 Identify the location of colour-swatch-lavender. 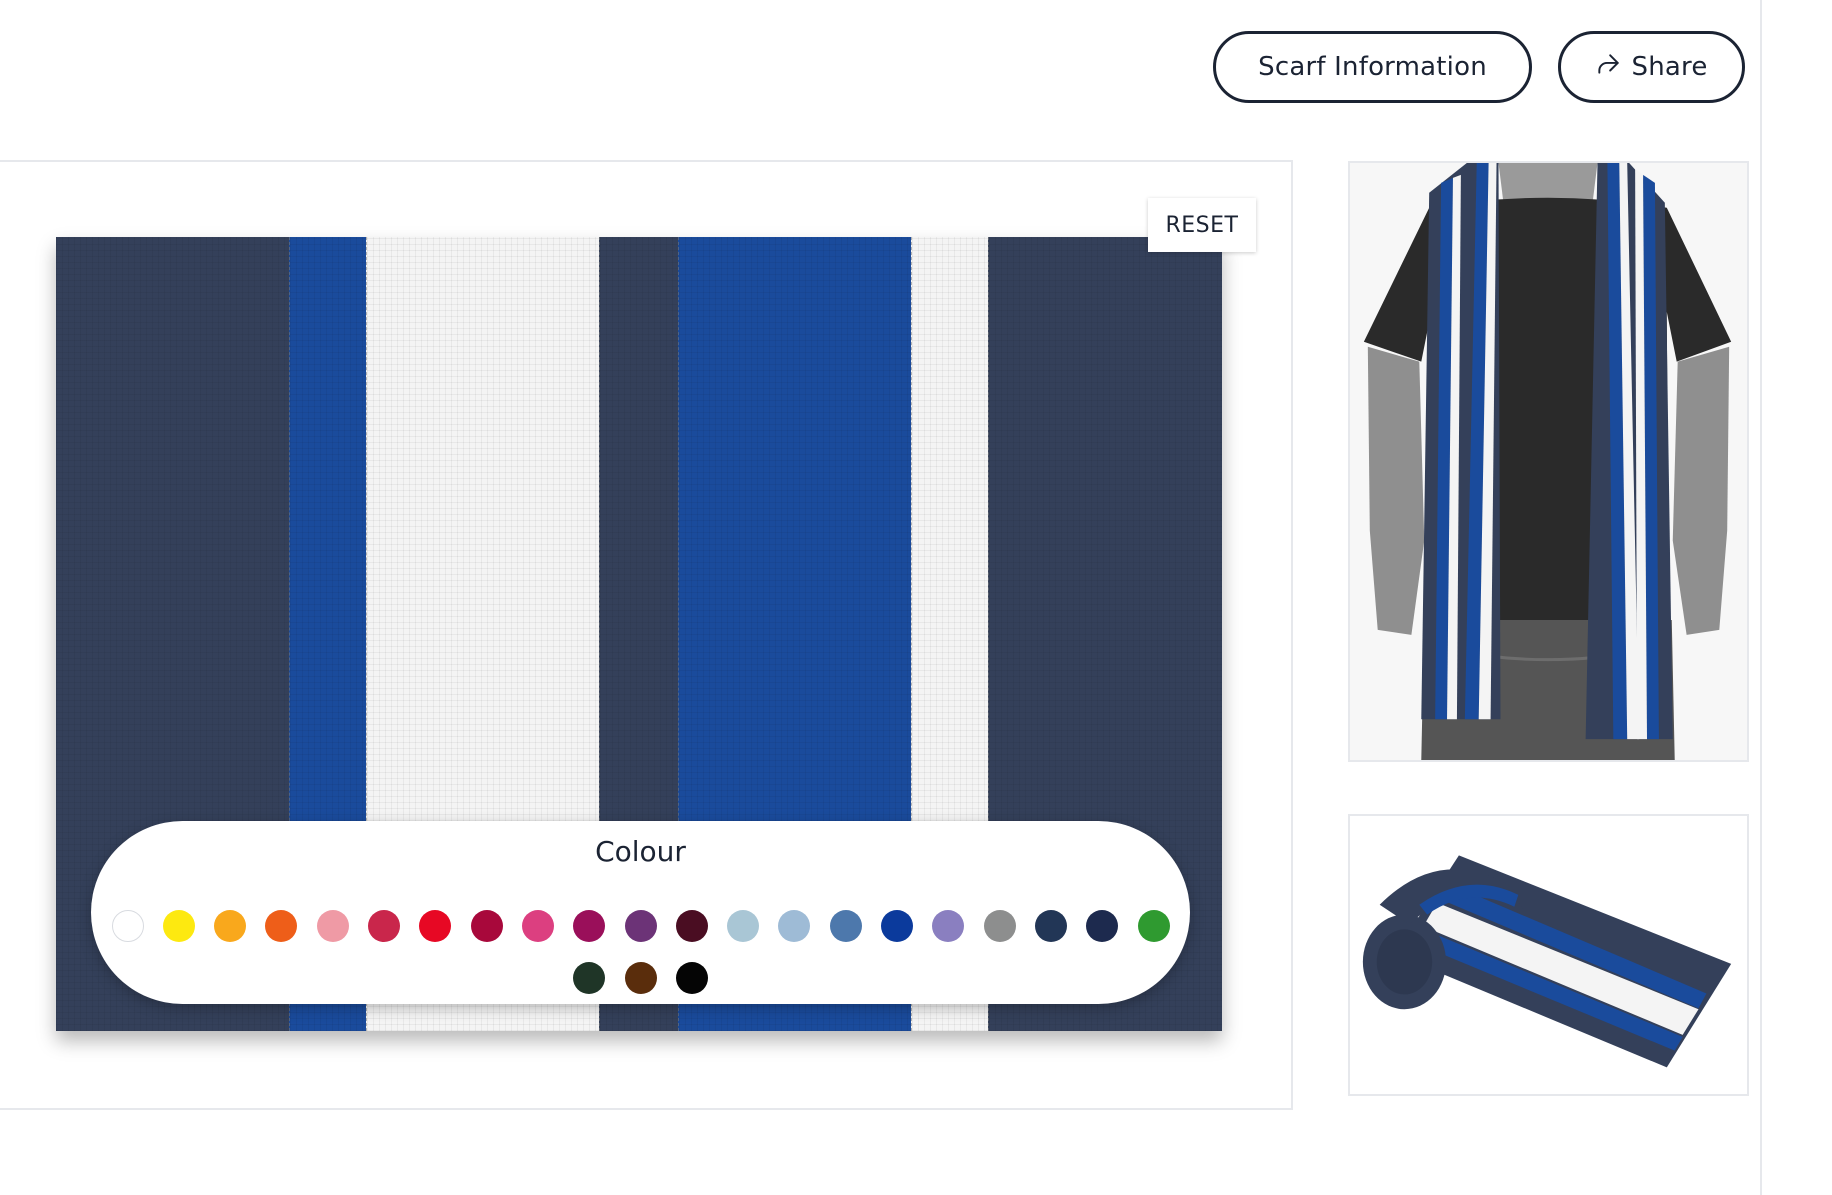
(948, 926).